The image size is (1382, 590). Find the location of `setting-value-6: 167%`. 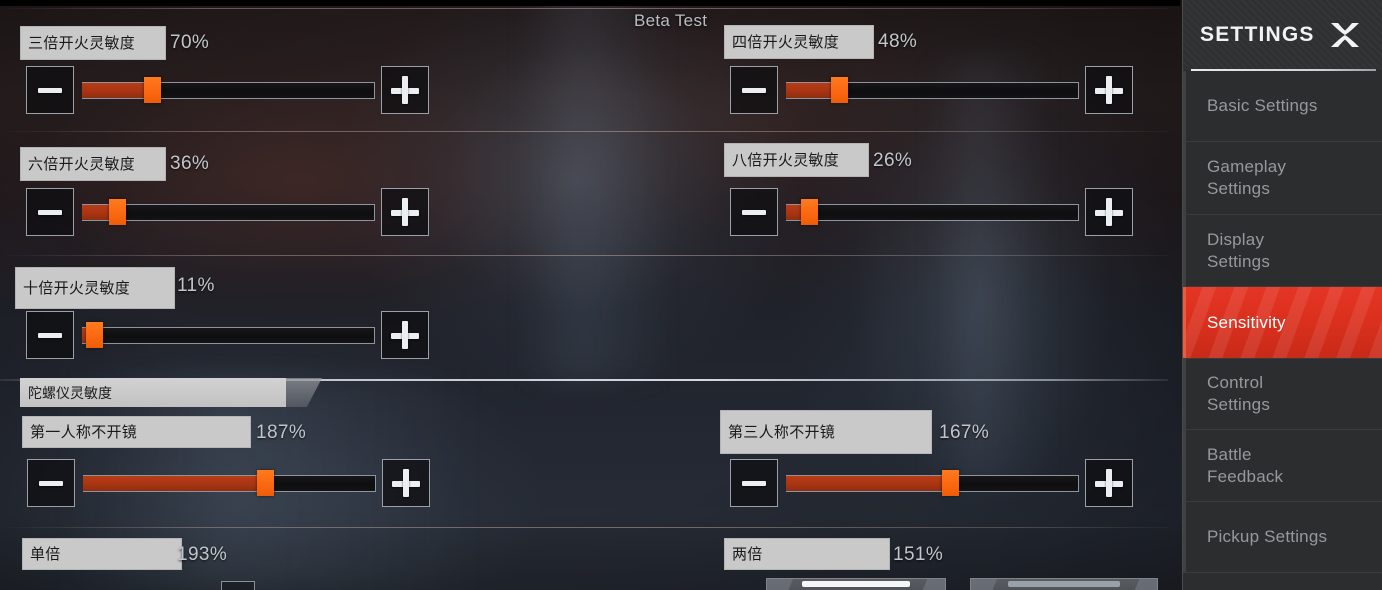

setting-value-6: 167% is located at coordinates (964, 432).